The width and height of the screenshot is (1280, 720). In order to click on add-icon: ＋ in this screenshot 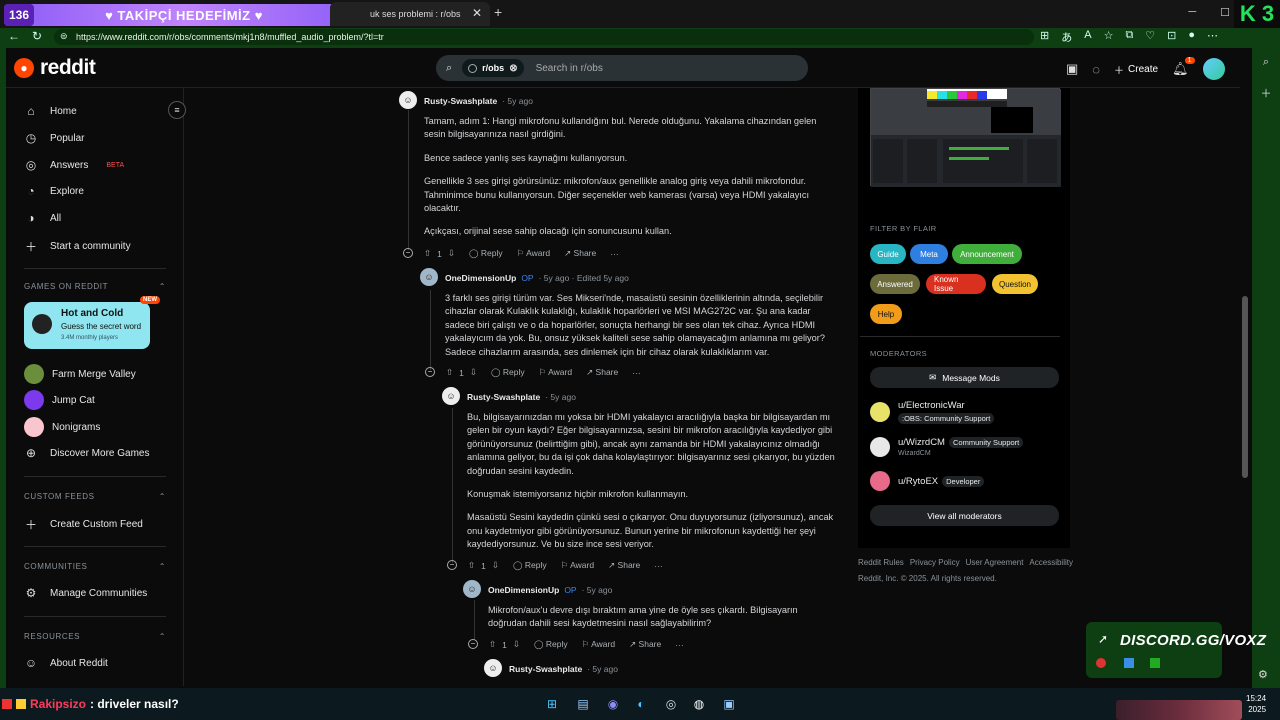, I will do `click(1266, 93)`.